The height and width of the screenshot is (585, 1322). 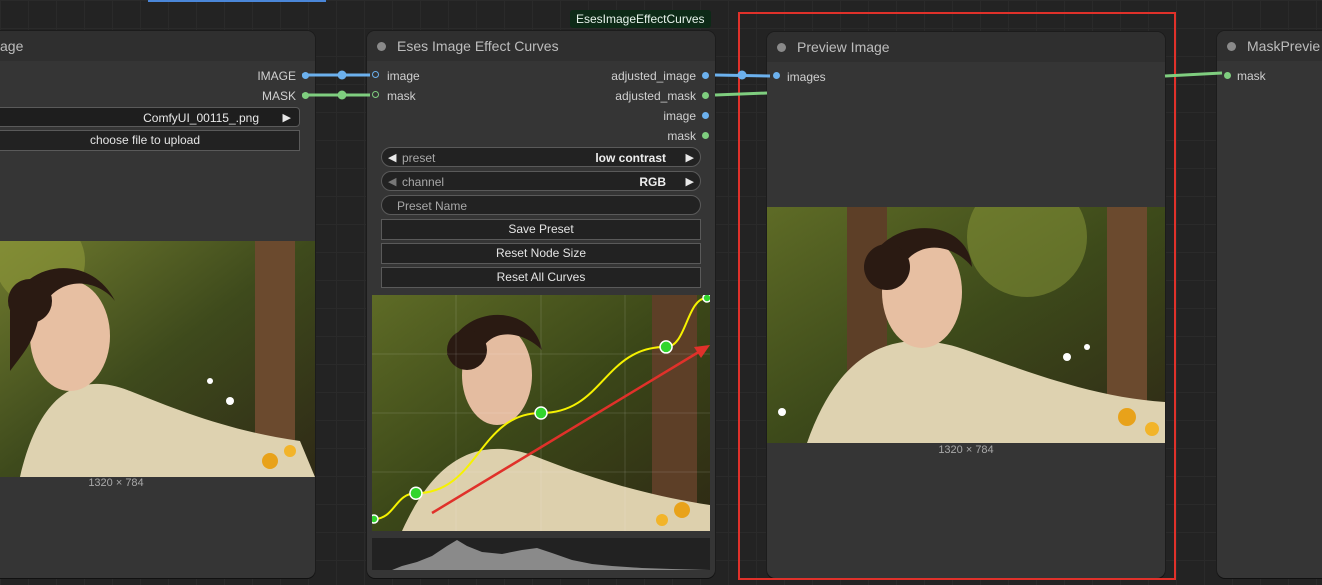 I want to click on wires, so click(x=762, y=85).